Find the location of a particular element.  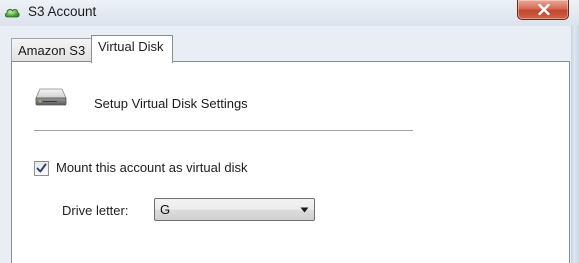

checkmark-icon is located at coordinates (41, 168).